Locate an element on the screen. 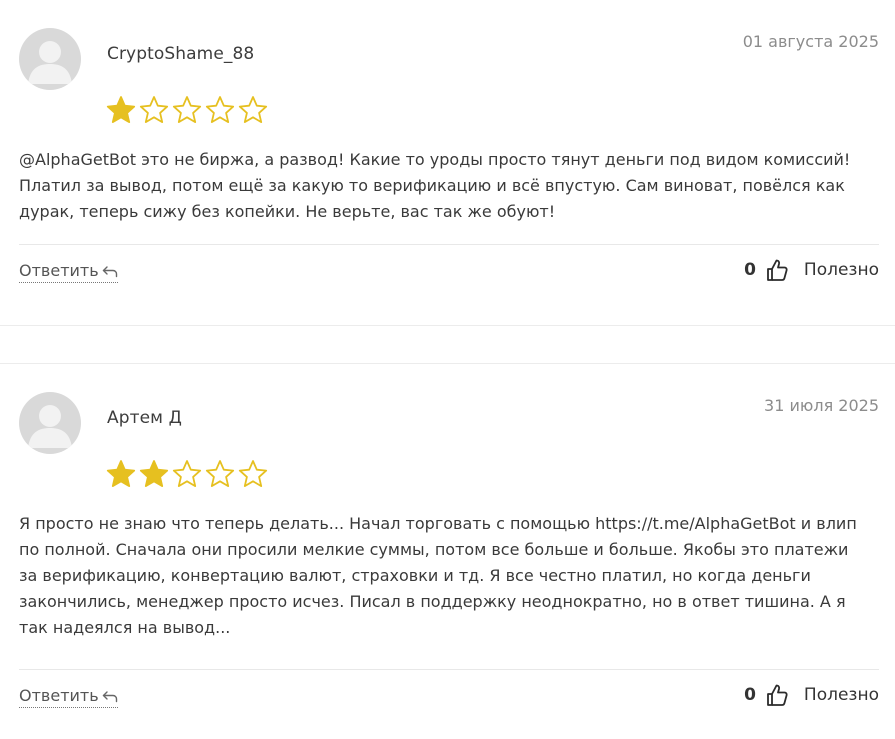 Image resolution: width=895 pixels, height=739 pixels. review-author: CryptoShame_88 is located at coordinates (181, 54).